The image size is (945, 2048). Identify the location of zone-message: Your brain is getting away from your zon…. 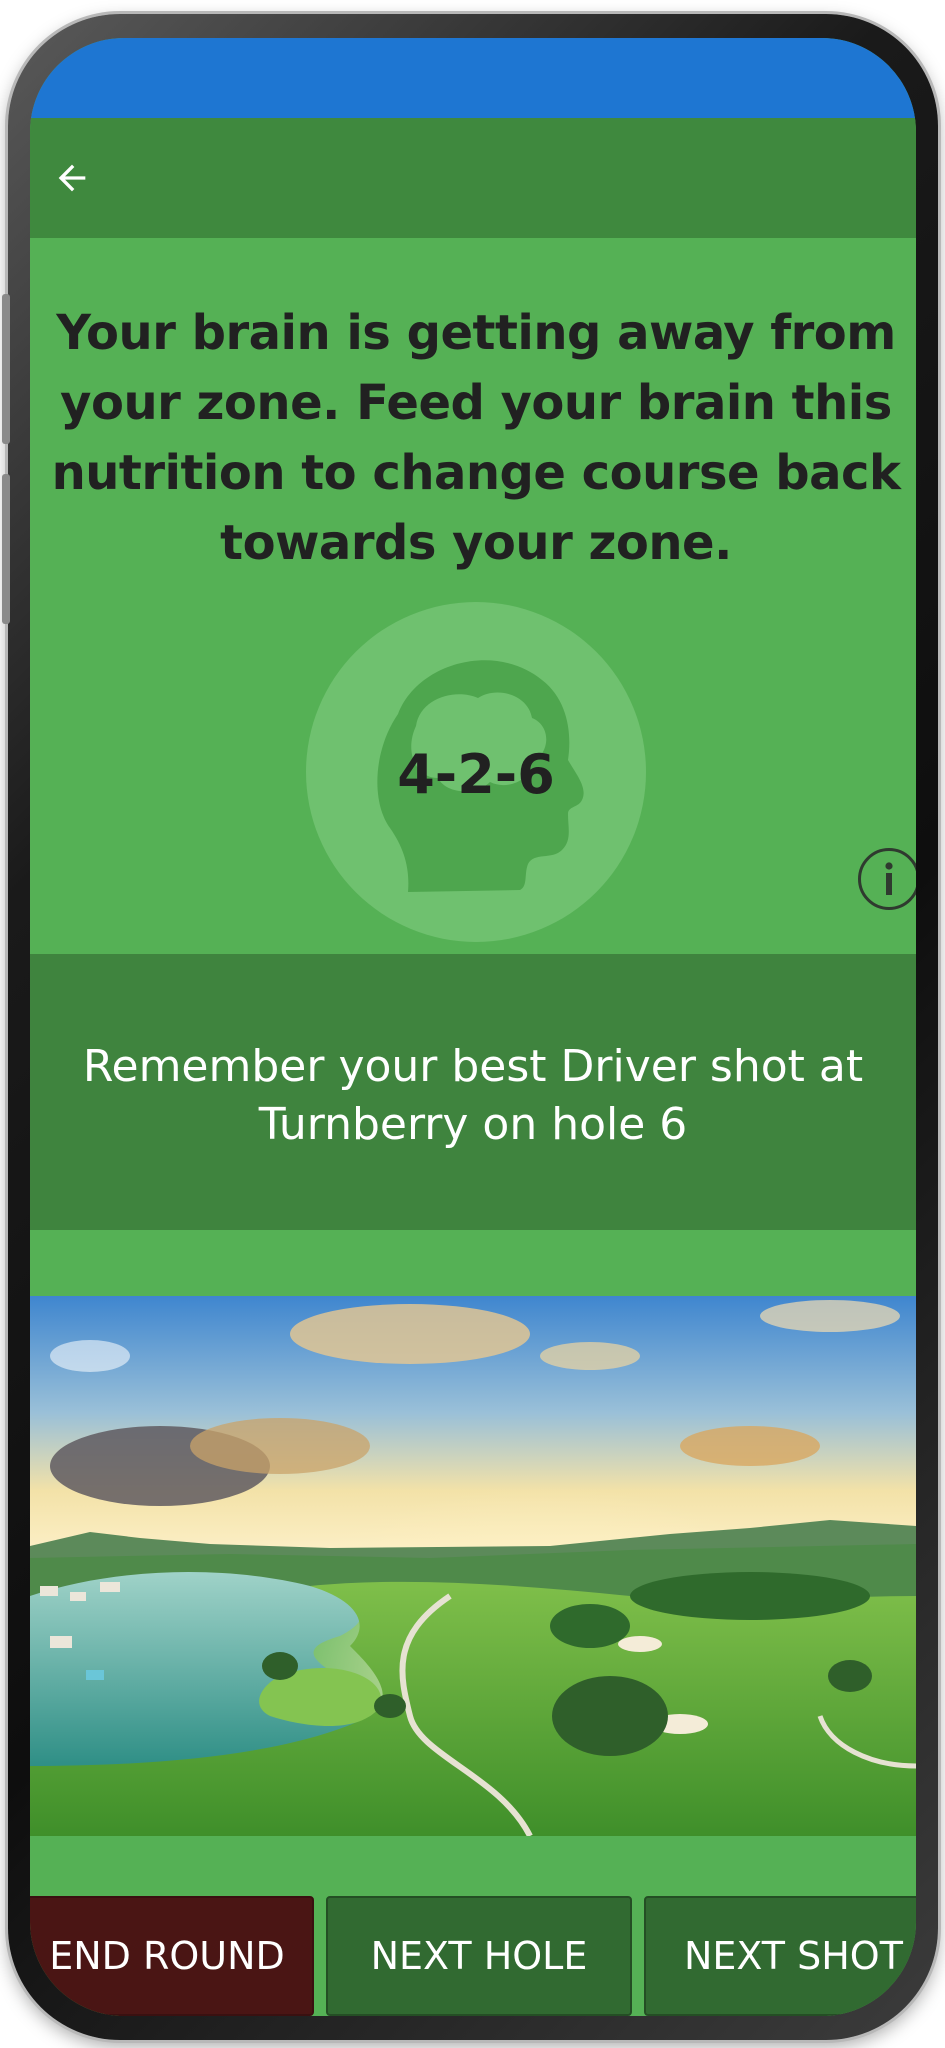
(476, 438).